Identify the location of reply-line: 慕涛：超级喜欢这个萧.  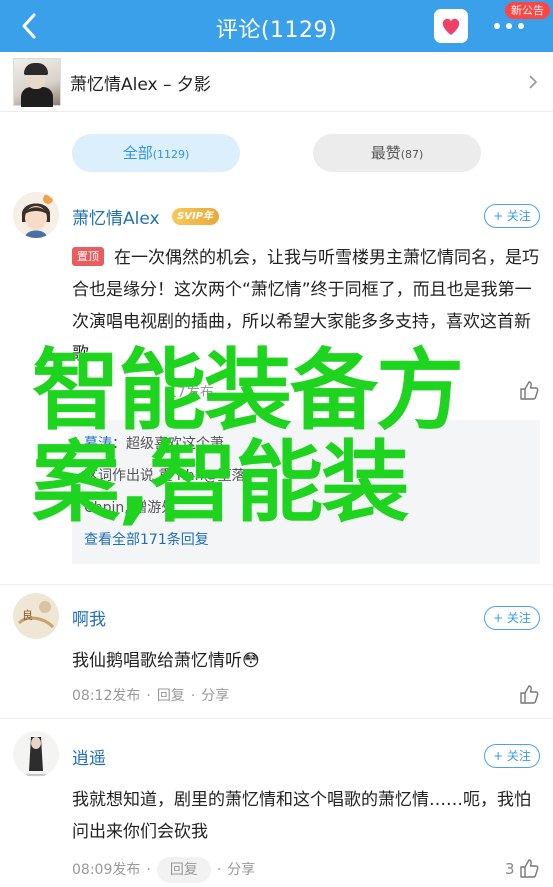
(154, 444).